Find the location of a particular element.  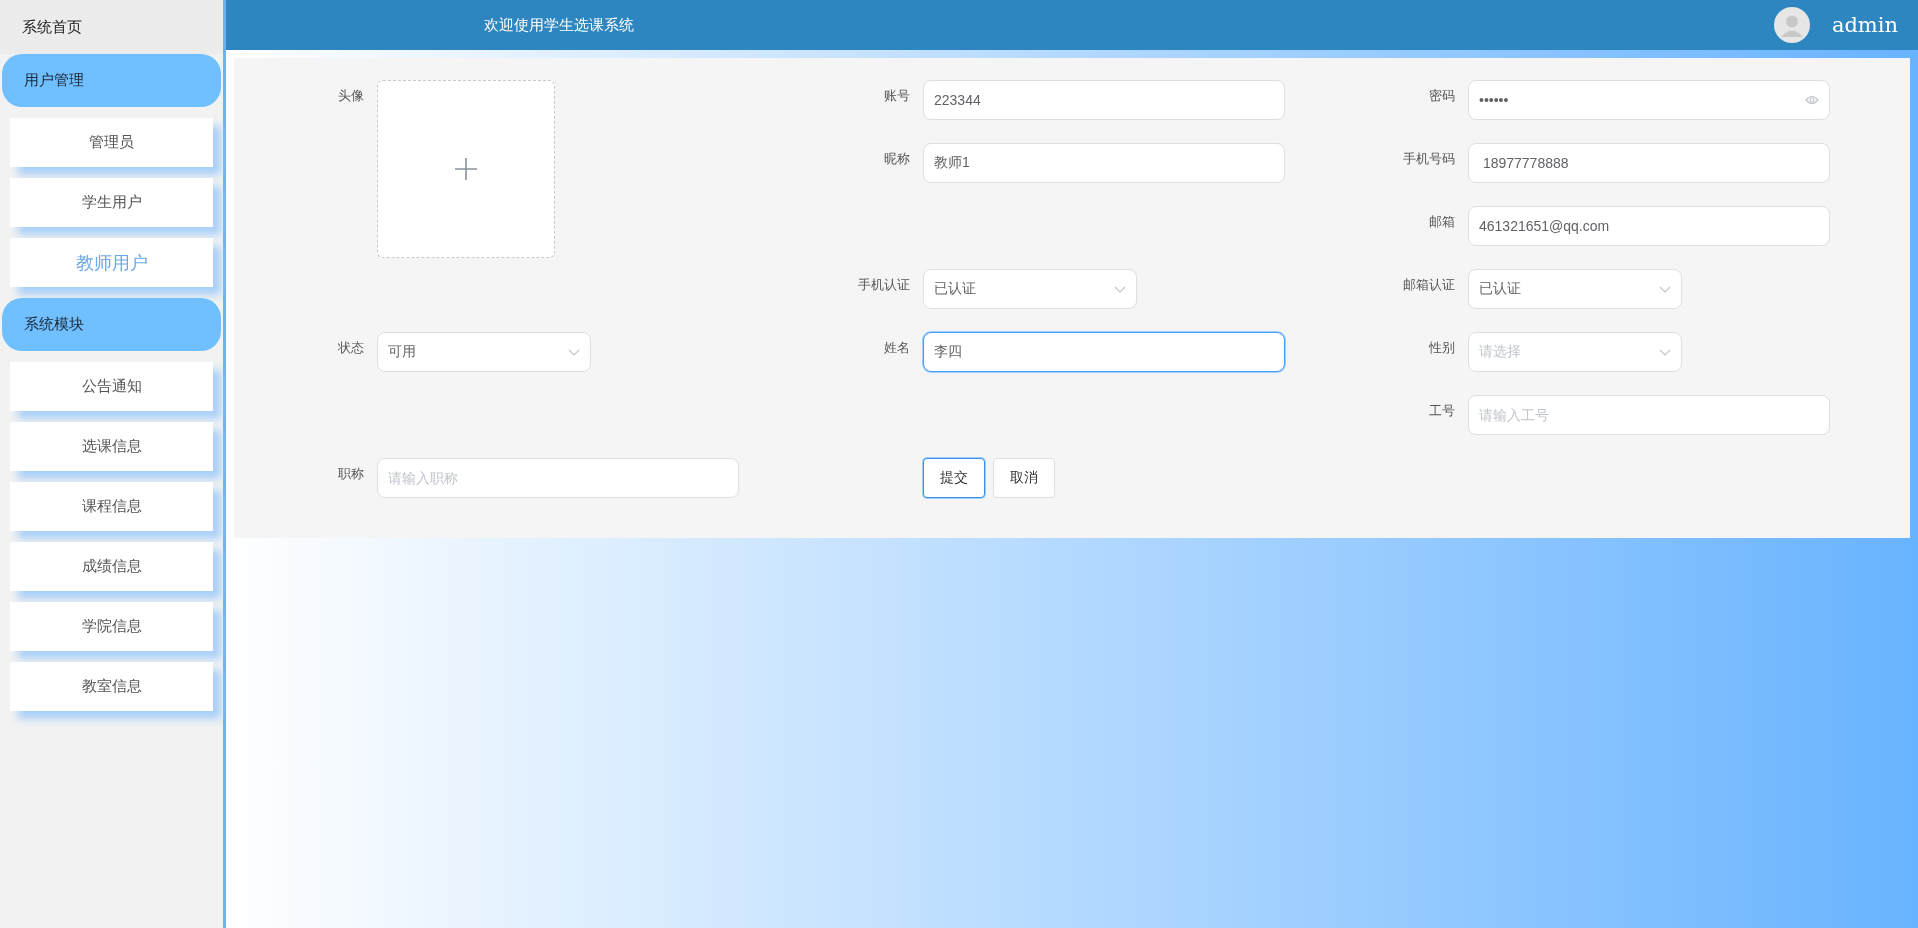

password-field: •••••• is located at coordinates (1649, 100).